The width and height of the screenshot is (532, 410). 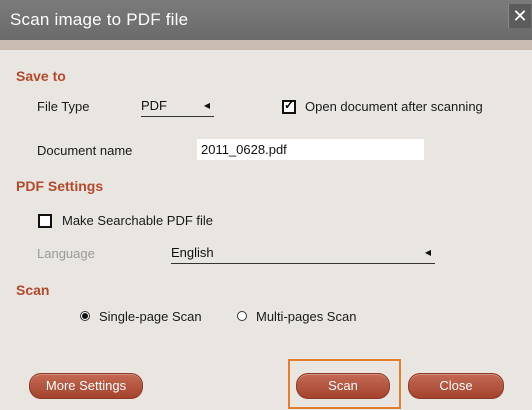 I want to click on open-after-label: Open document after scanning, so click(x=394, y=106).